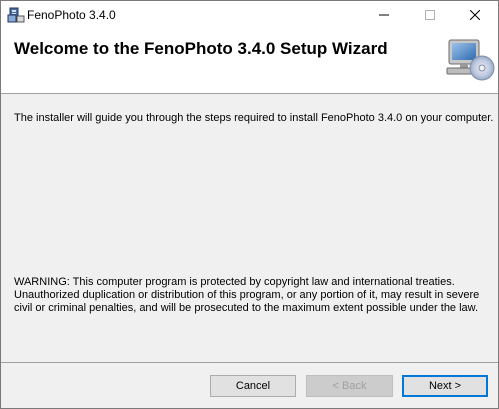 The width and height of the screenshot is (499, 409). What do you see at coordinates (249, 15) in the screenshot?
I see `title-bar: FenoPhoto 3.4.0` at bounding box center [249, 15].